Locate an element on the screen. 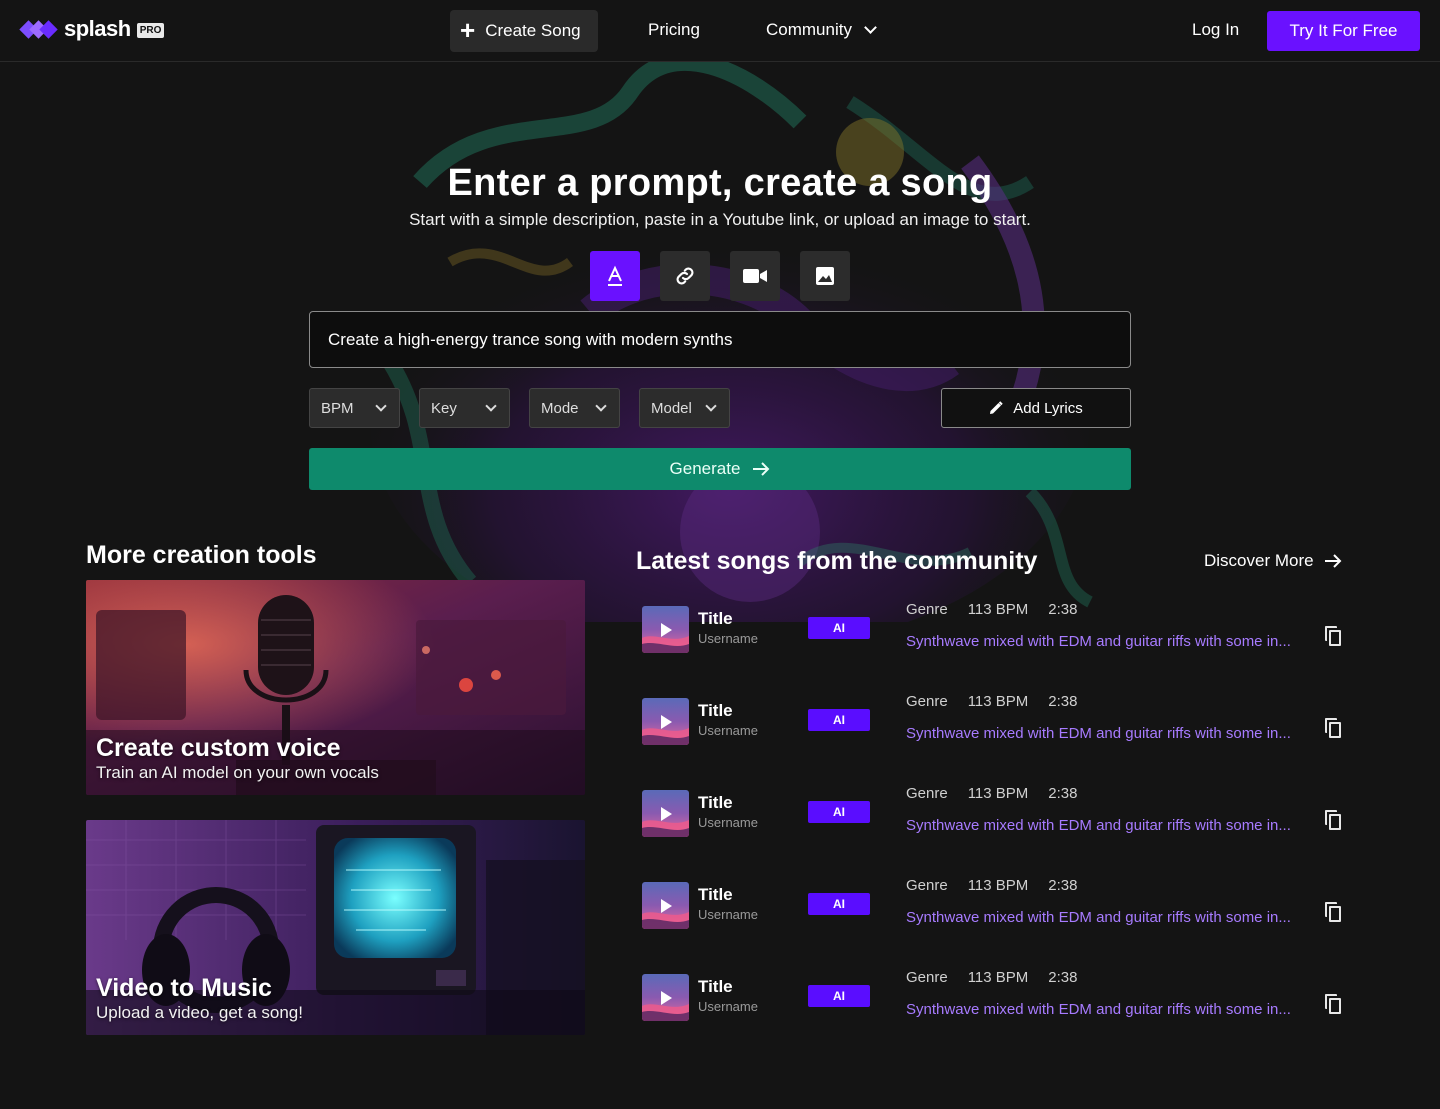 This screenshot has width=1440, height=1109. add-lyrics-button: Add Lyrics is located at coordinates (1036, 408).